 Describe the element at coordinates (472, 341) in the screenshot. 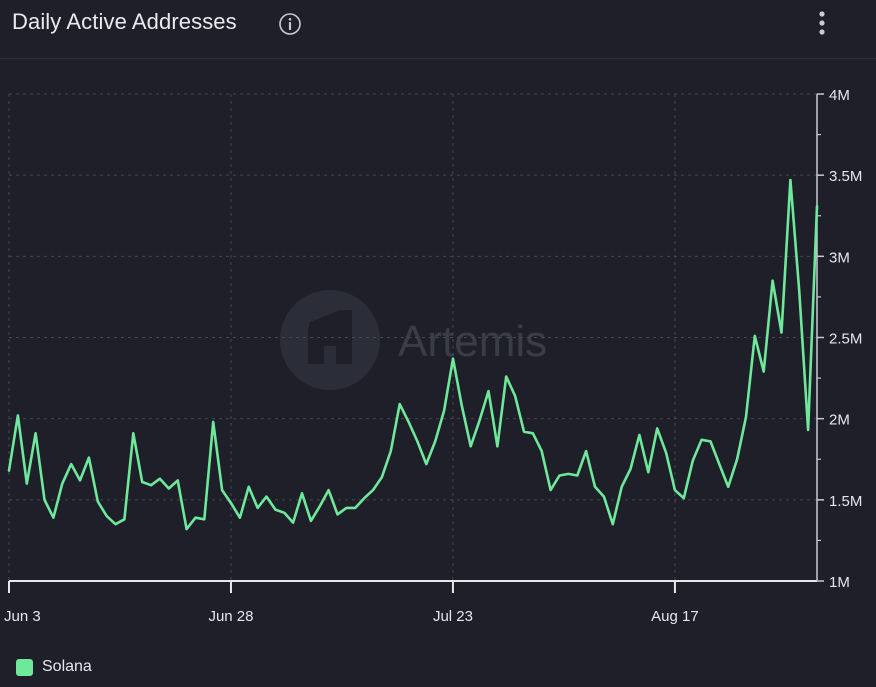

I see `watermark-text: Artemis` at that location.